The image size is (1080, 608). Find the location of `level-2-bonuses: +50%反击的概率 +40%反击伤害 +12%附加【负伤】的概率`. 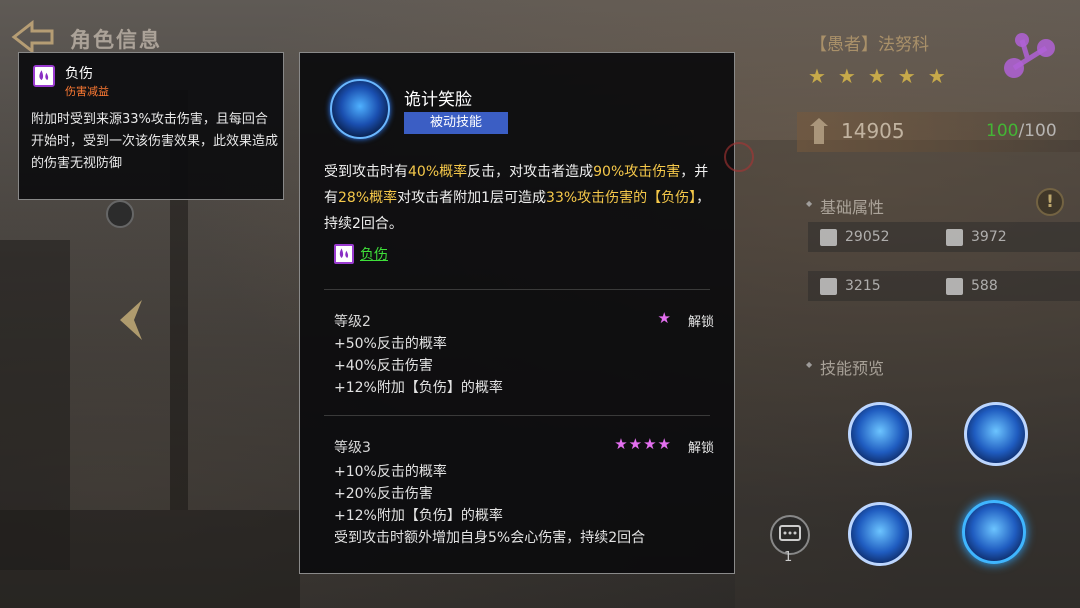

level-2-bonuses: +50%反击的概率 +40%反击伤害 +12%附加【负伤】的概率 is located at coordinates (418, 366).